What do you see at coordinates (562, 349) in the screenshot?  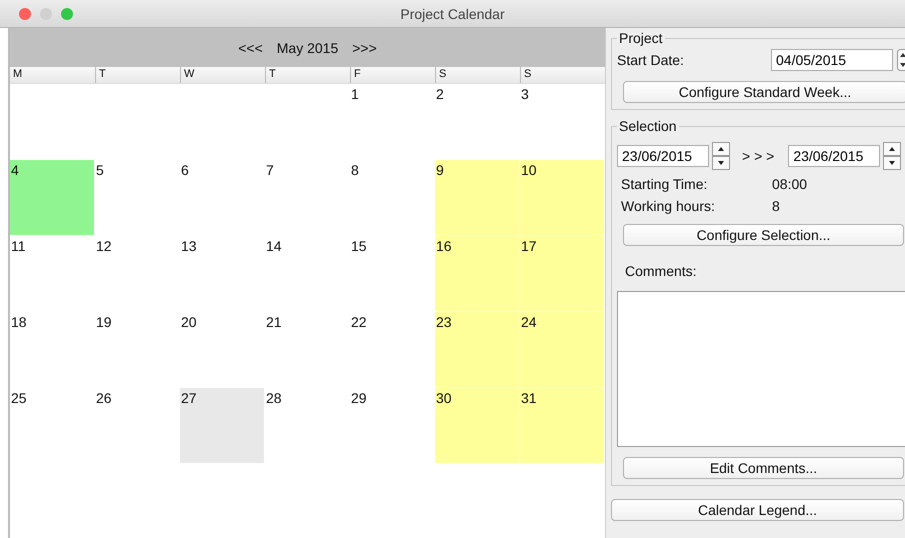 I see `day-cell: 24` at bounding box center [562, 349].